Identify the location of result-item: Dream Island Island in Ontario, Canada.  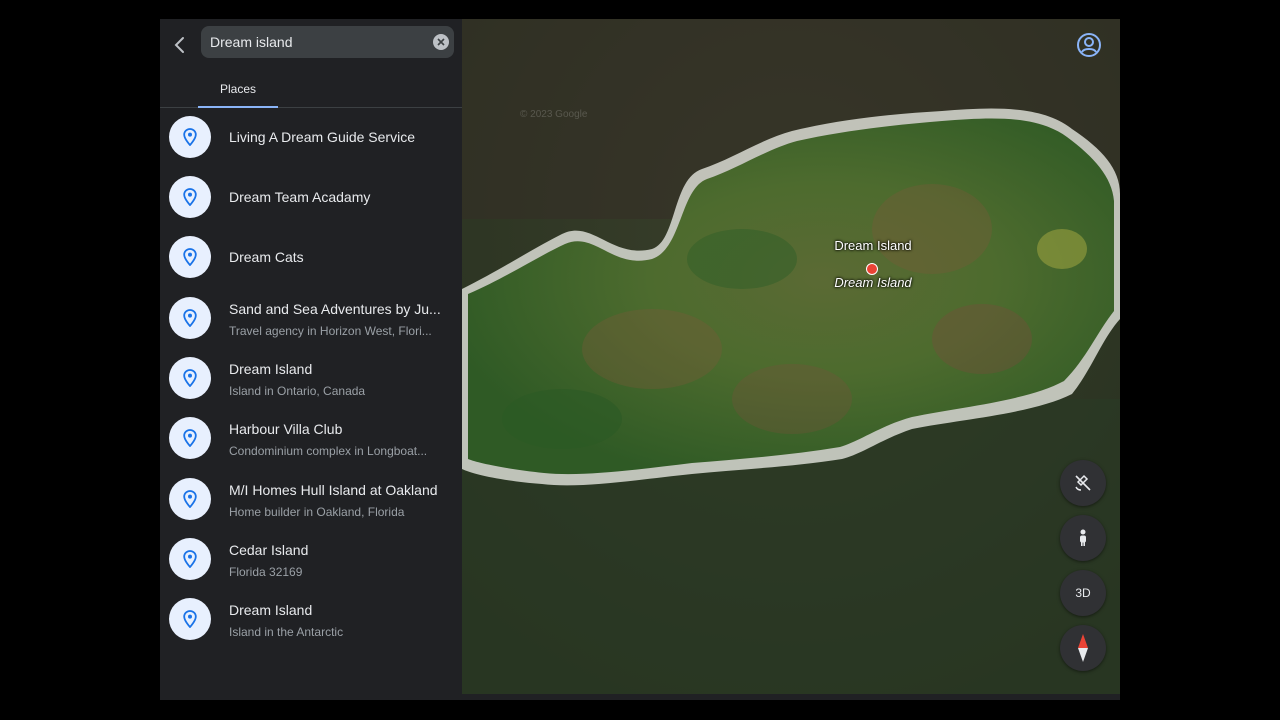
(311, 378).